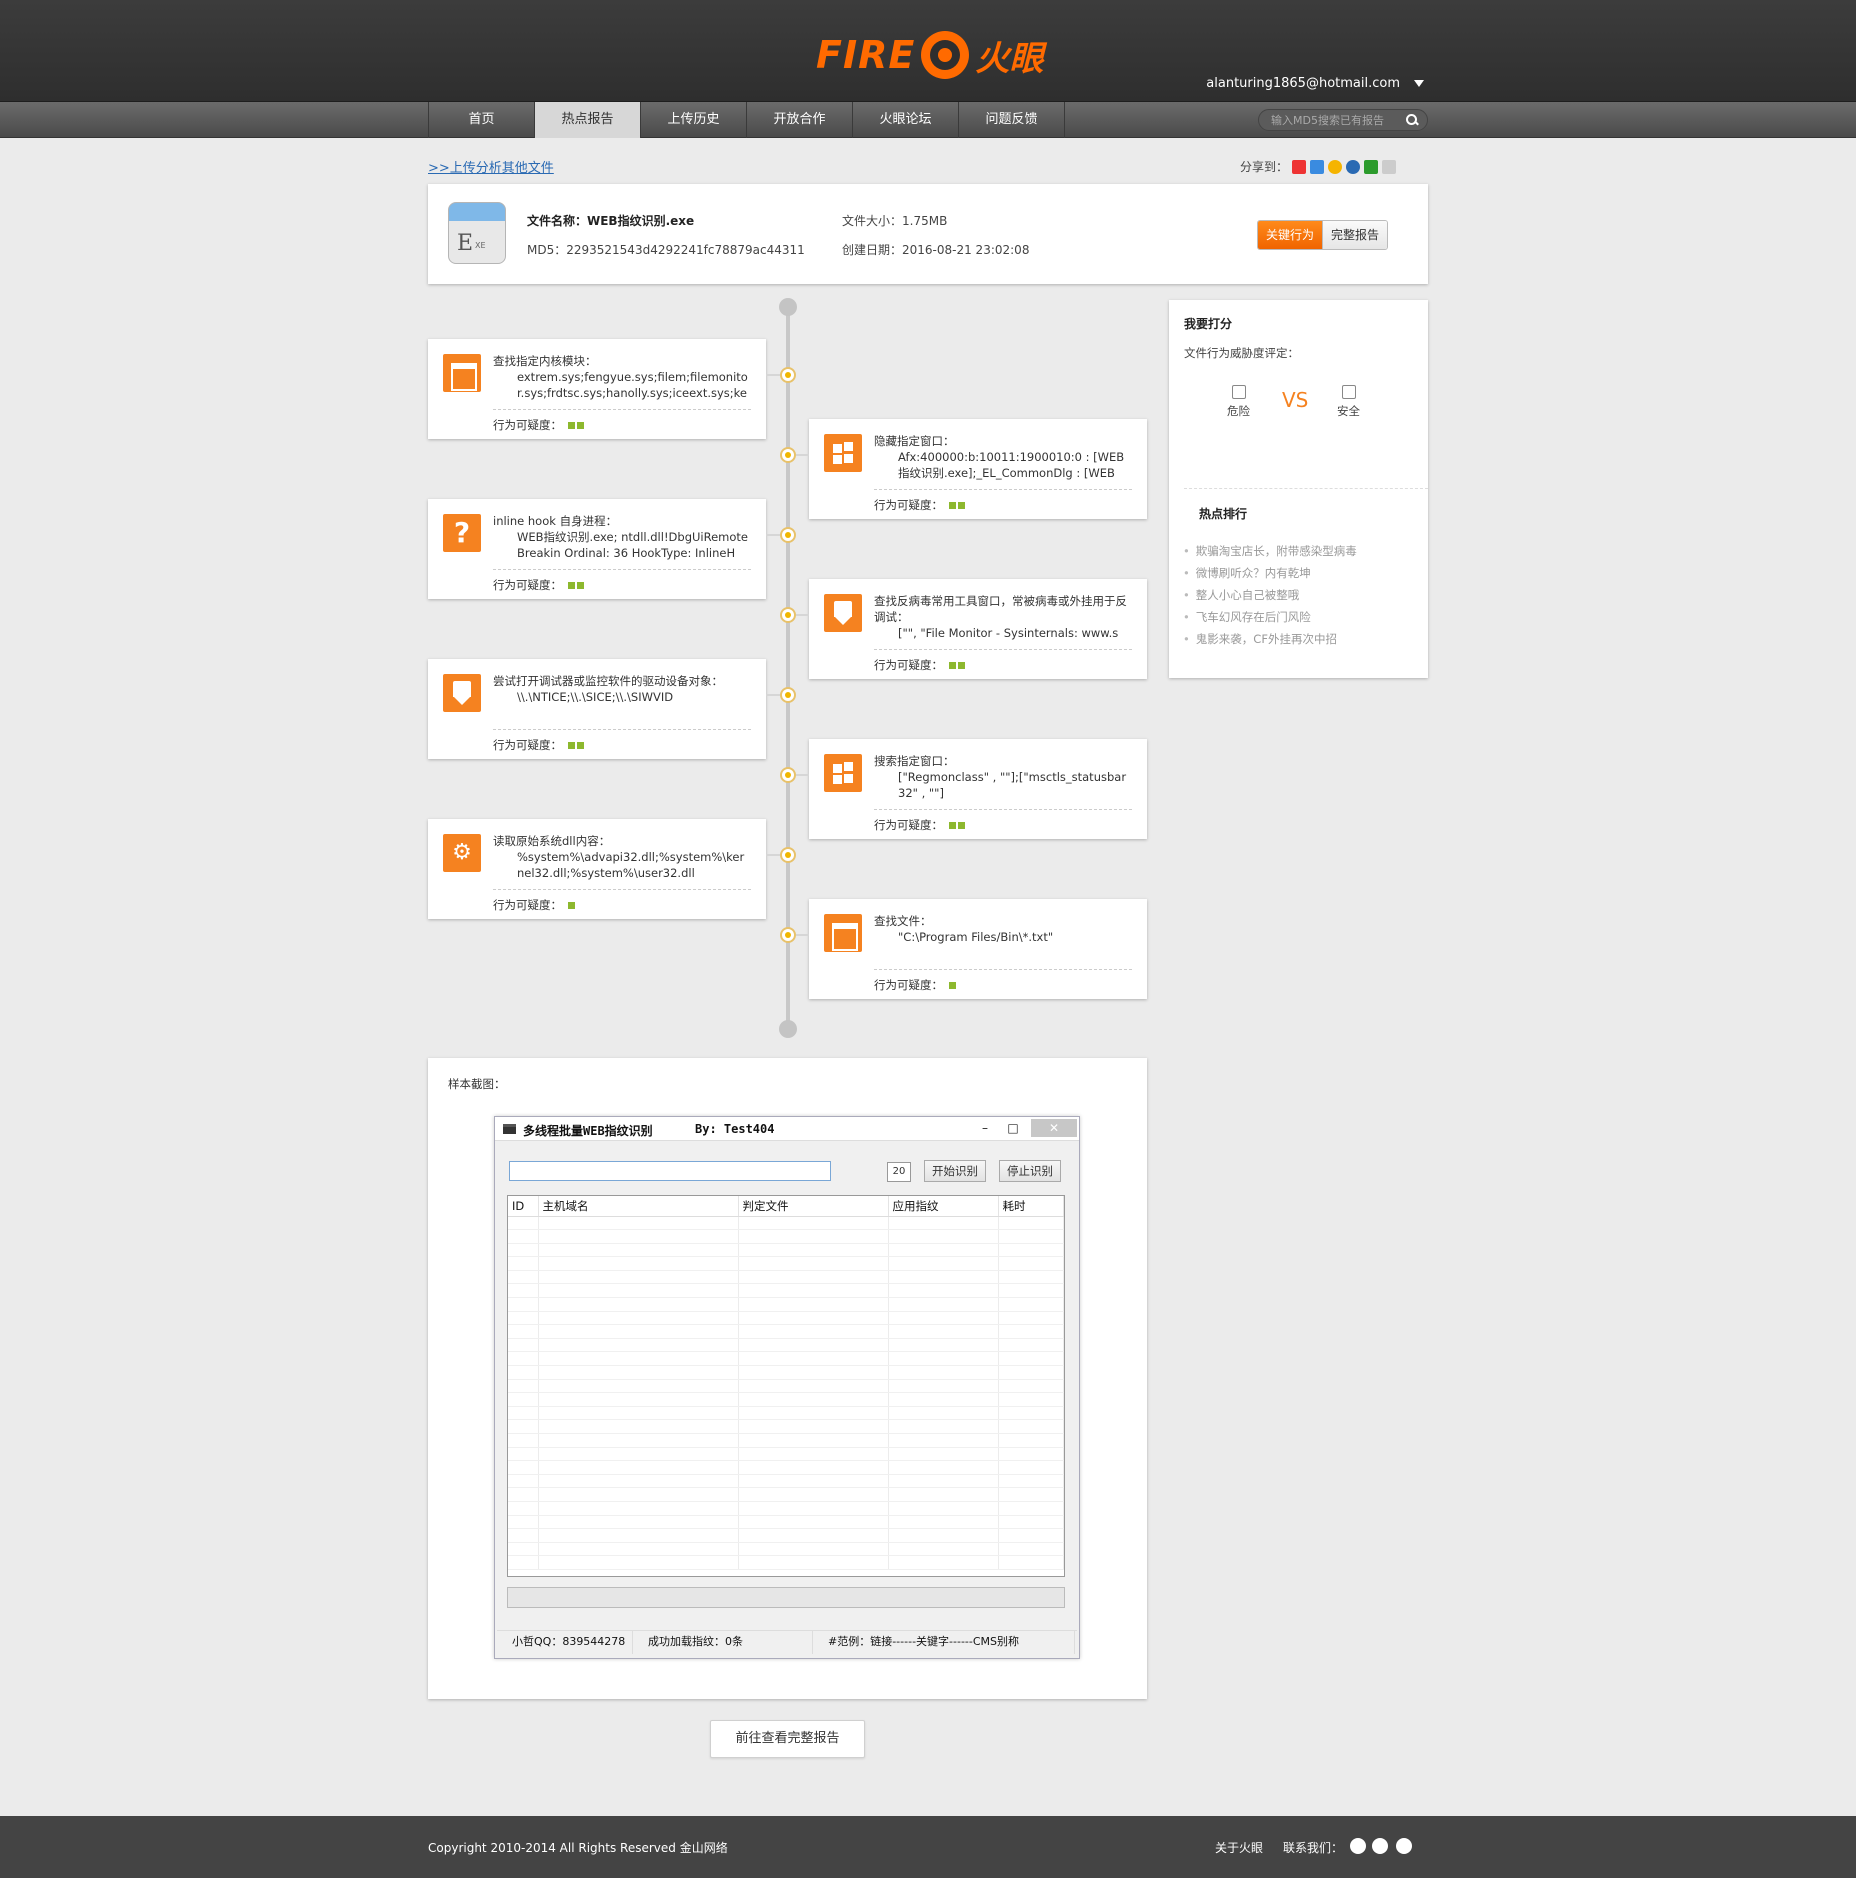 The height and width of the screenshot is (1878, 1856). What do you see at coordinates (1270, 573) in the screenshot?
I see `hot-ranking-item: 微博刷听众？内有乾坤` at bounding box center [1270, 573].